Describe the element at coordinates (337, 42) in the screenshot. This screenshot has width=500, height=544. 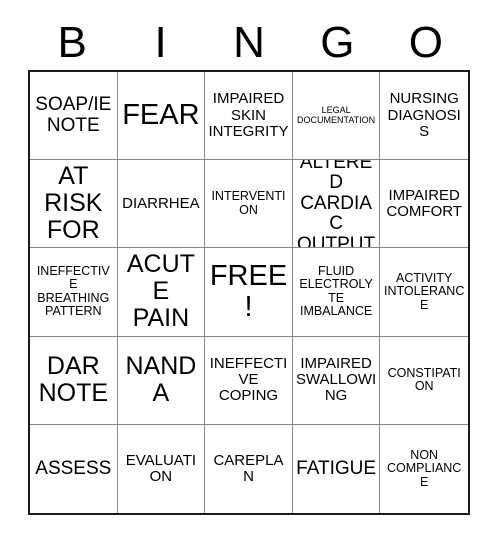
I see `bingo-header-letter-4: G` at that location.